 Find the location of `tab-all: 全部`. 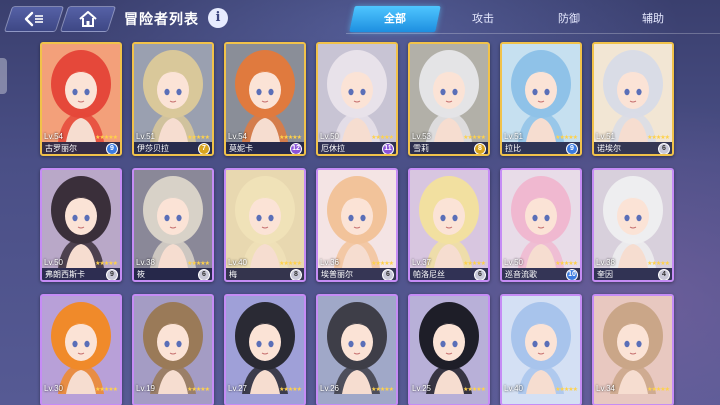

tab-all: 全部 is located at coordinates (395, 19).